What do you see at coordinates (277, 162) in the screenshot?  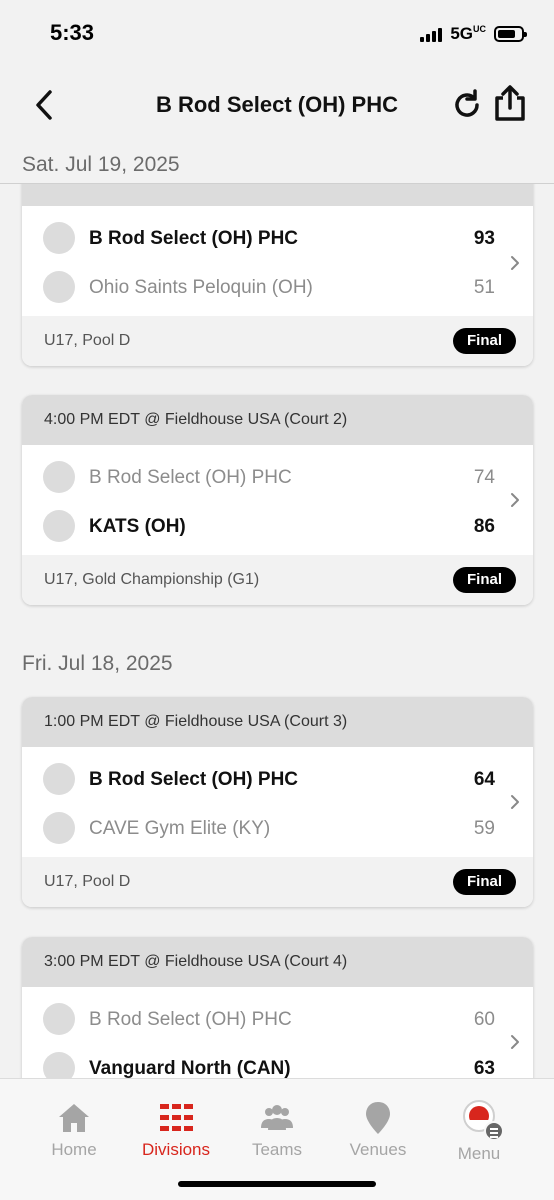 I see `date-header-sticky: Sat. Jul 19, 2025` at bounding box center [277, 162].